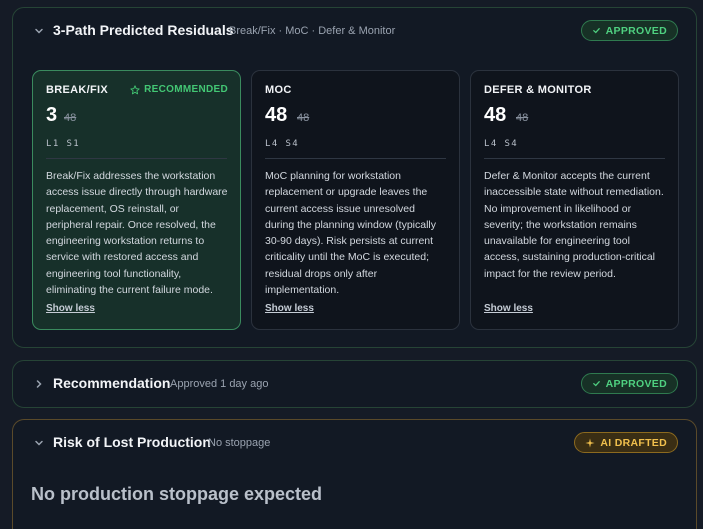  Describe the element at coordinates (143, 30) in the screenshot. I see `residuals-title: 3-Path Predicted Residuals` at that location.